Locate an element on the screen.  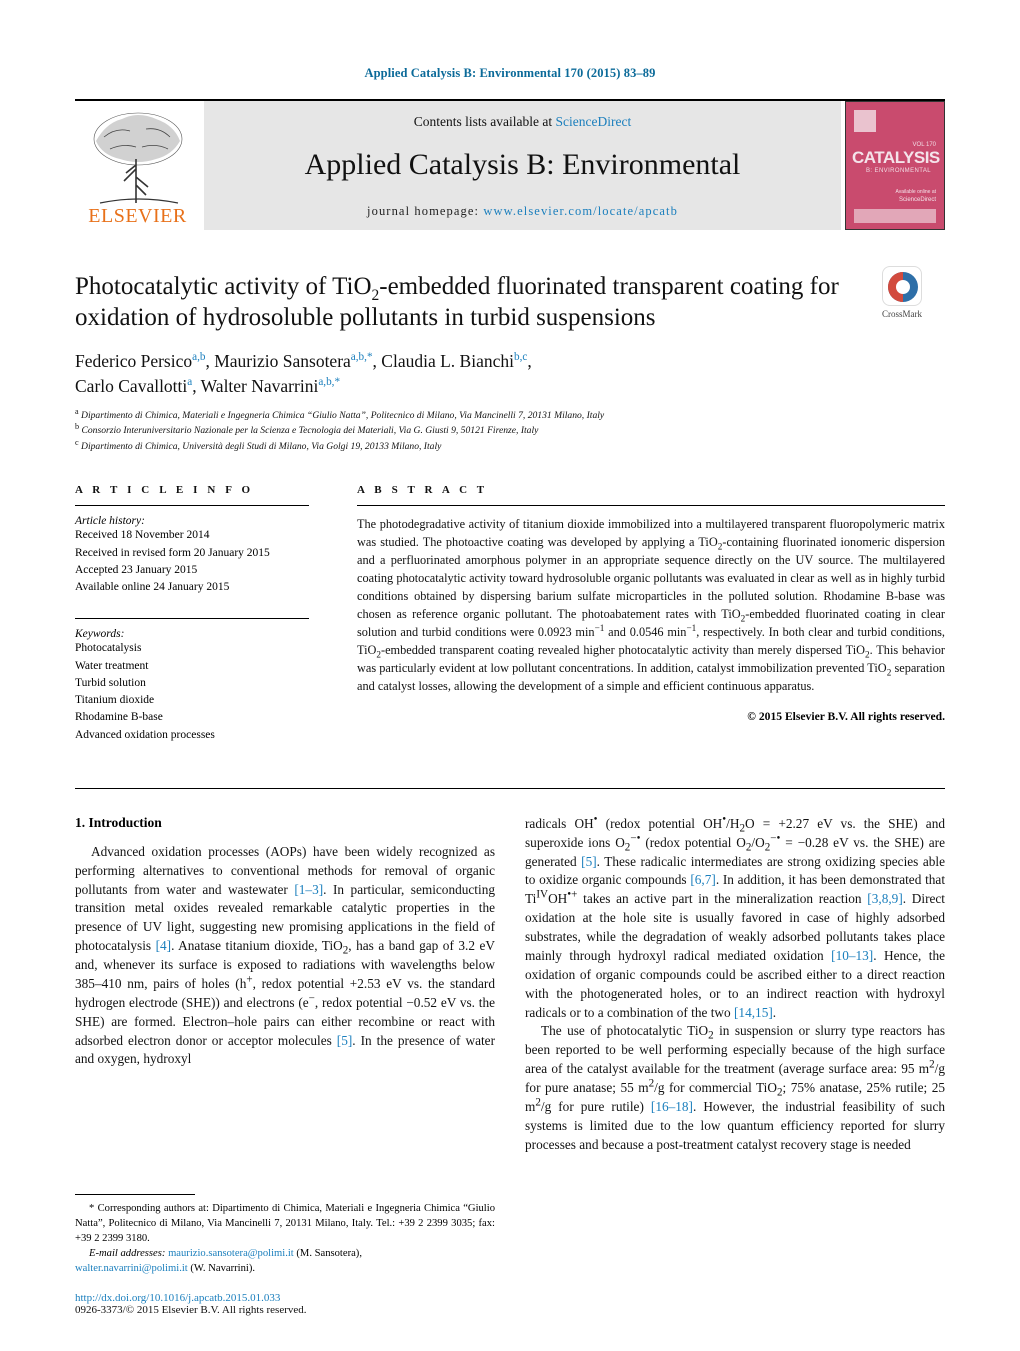
article-info-rule is located at coordinates (192, 506).